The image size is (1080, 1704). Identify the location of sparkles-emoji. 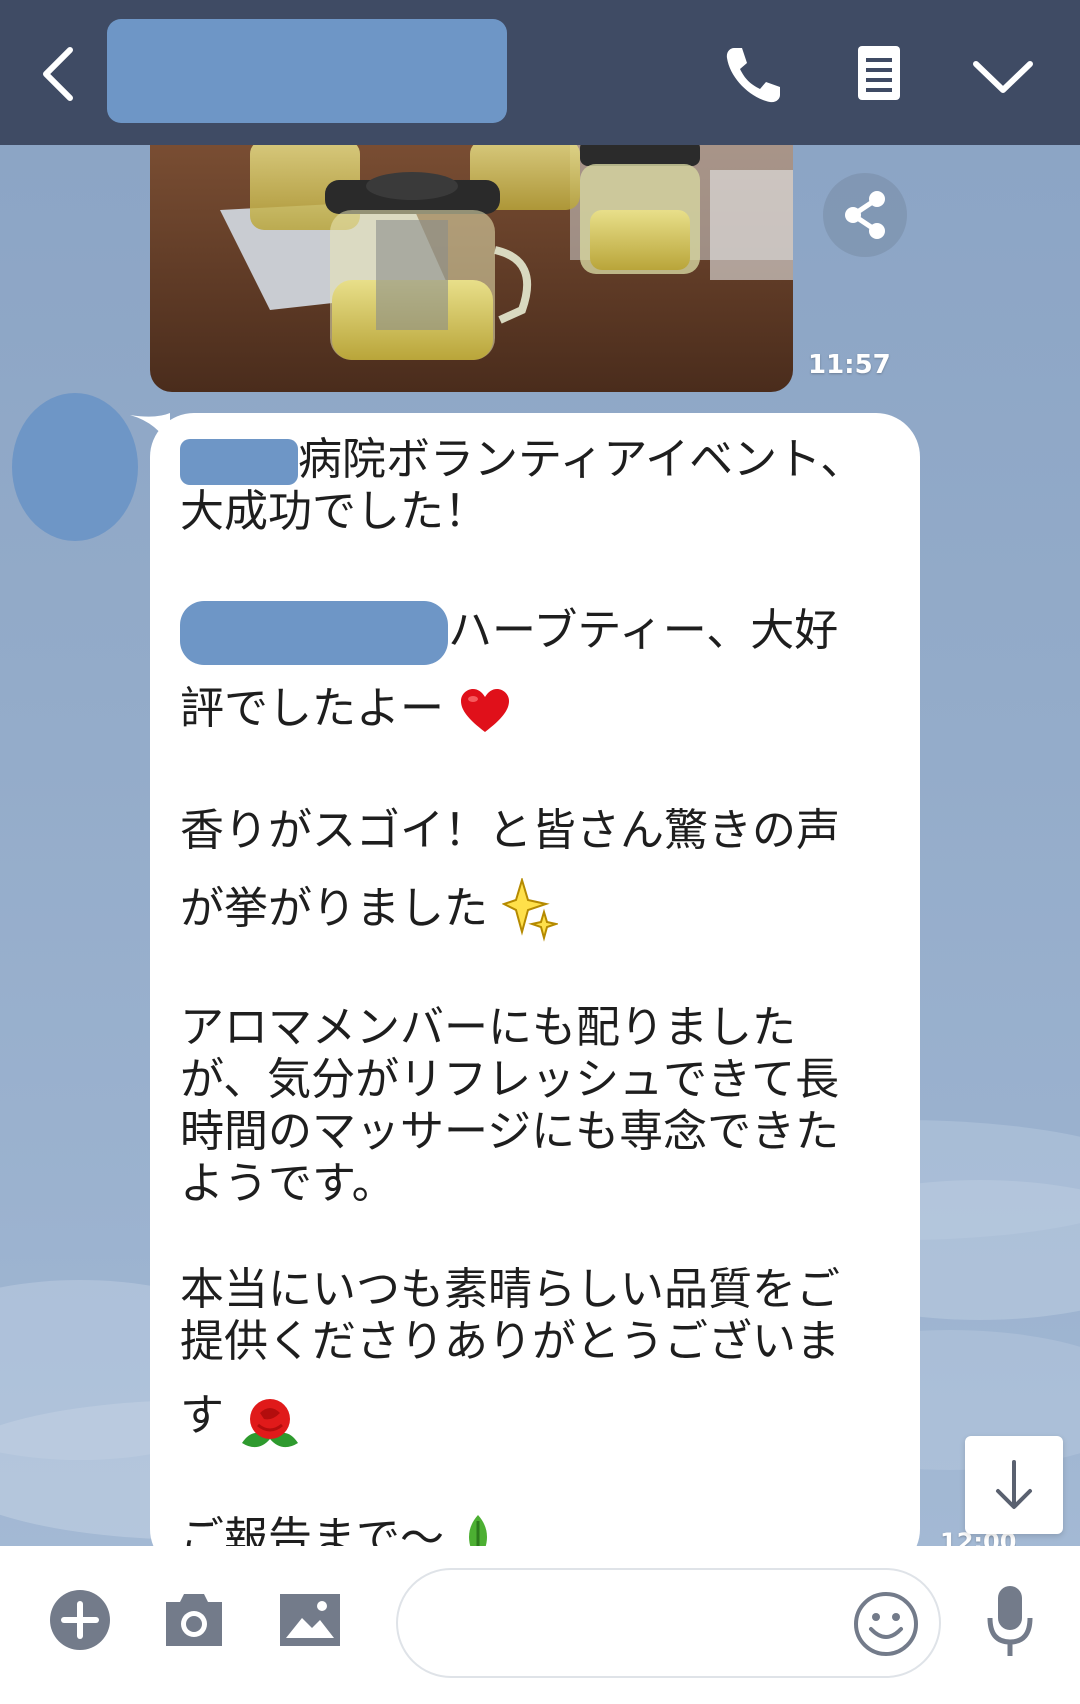
(530, 910).